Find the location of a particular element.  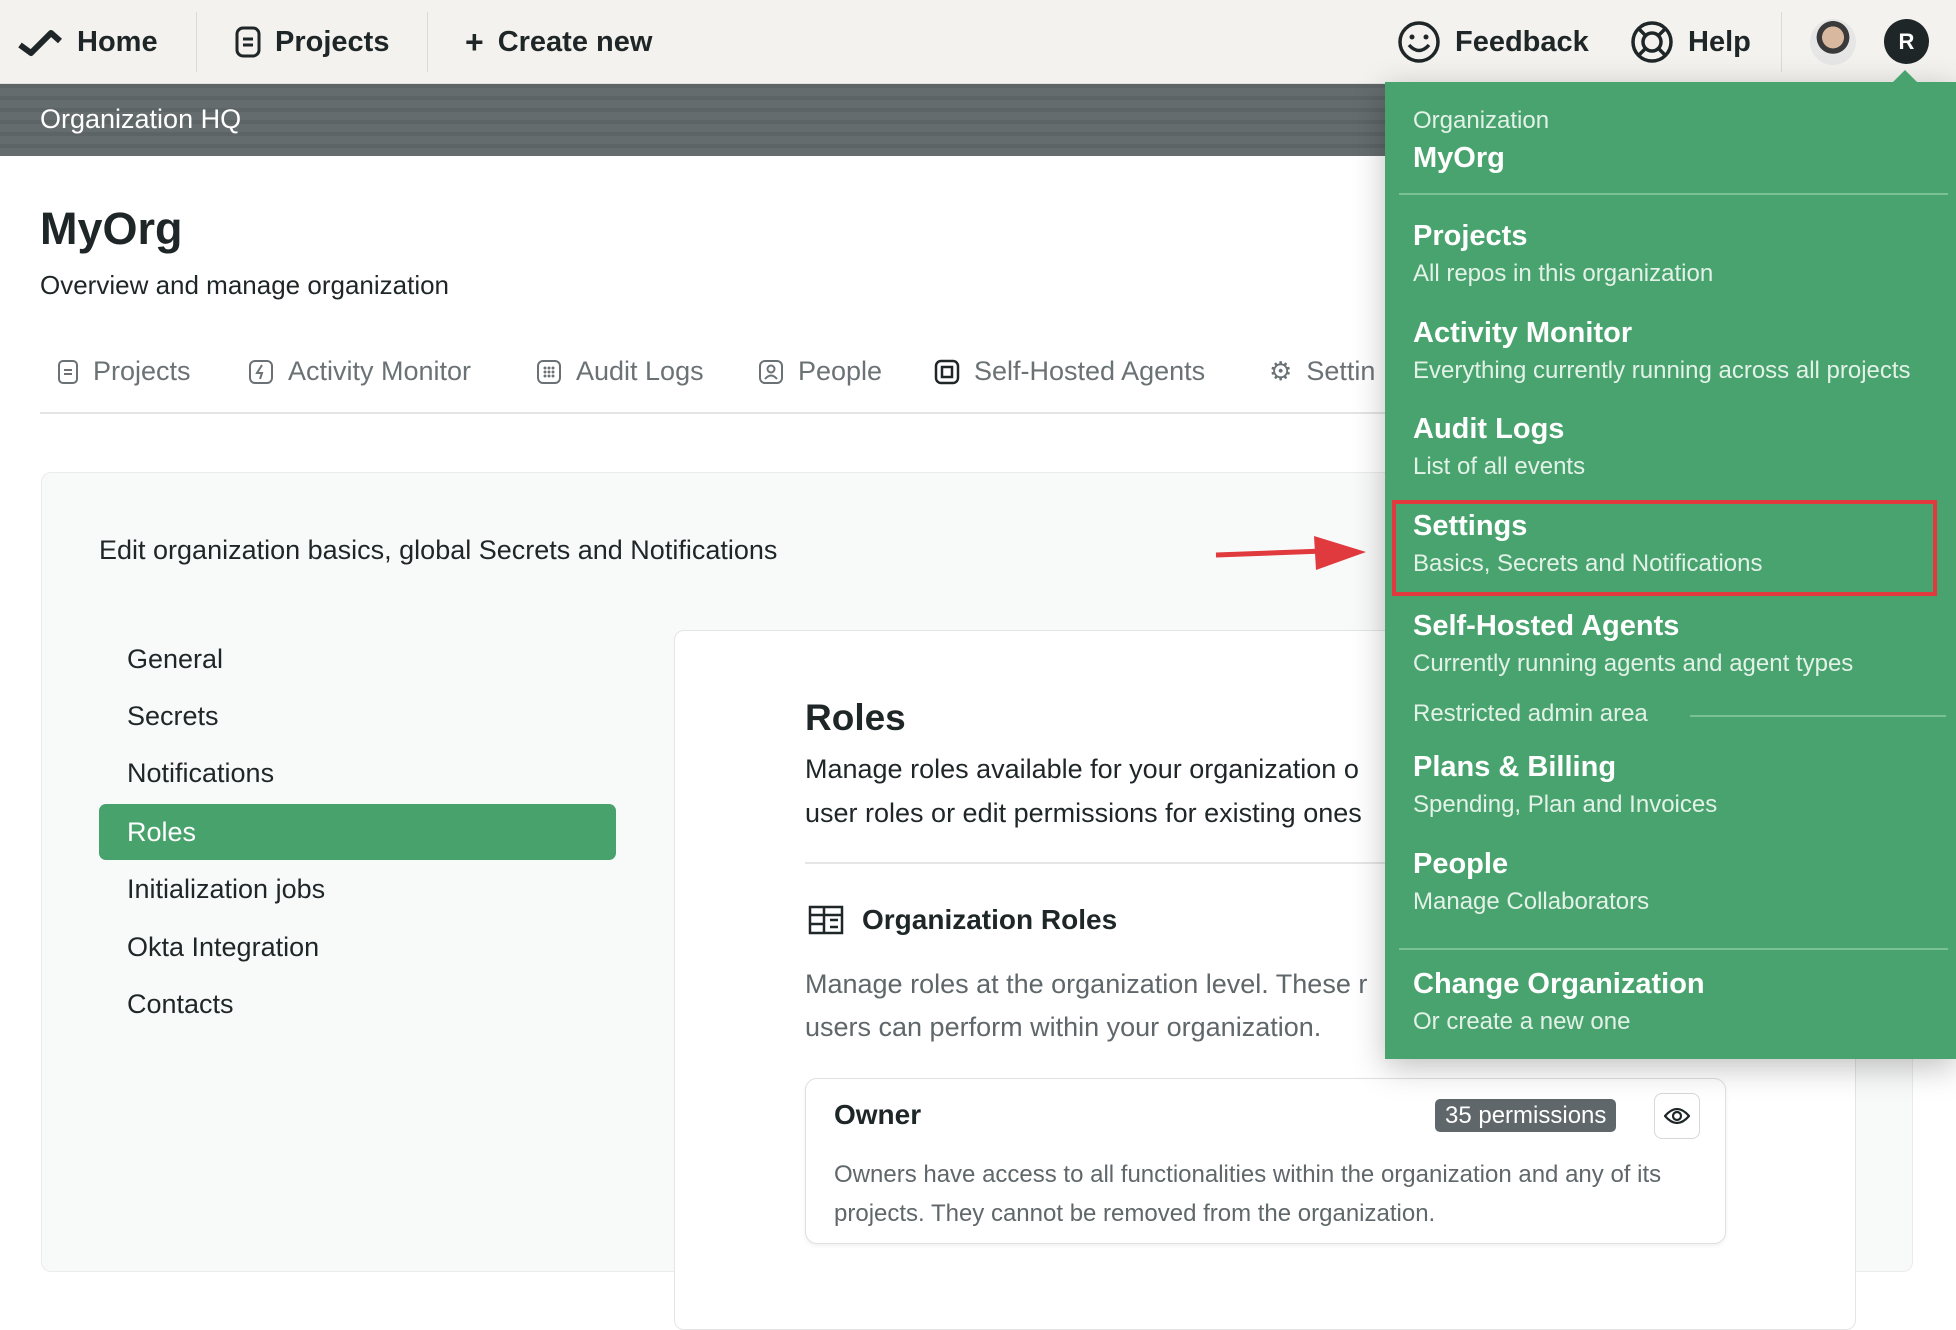

grid-icon is located at coordinates (549, 371).